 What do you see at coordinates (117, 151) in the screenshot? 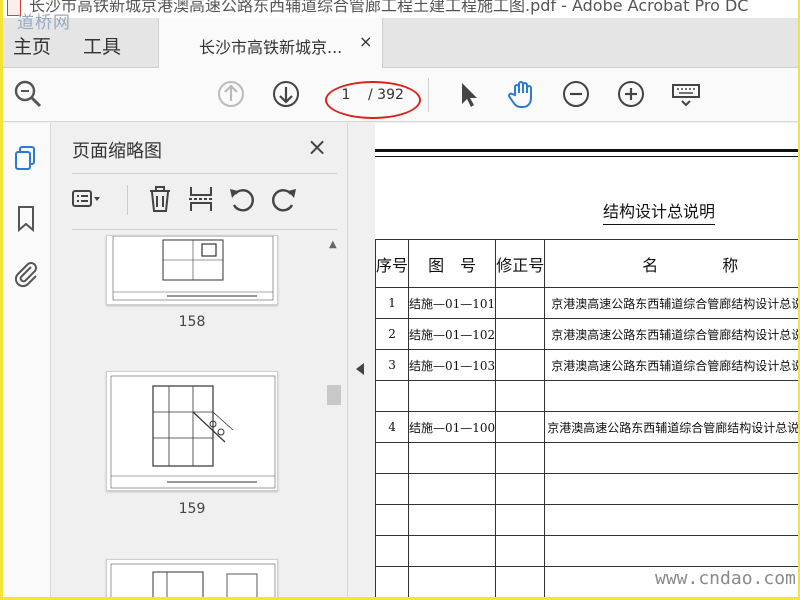
I see `panel-title: 页面缩略图` at bounding box center [117, 151].